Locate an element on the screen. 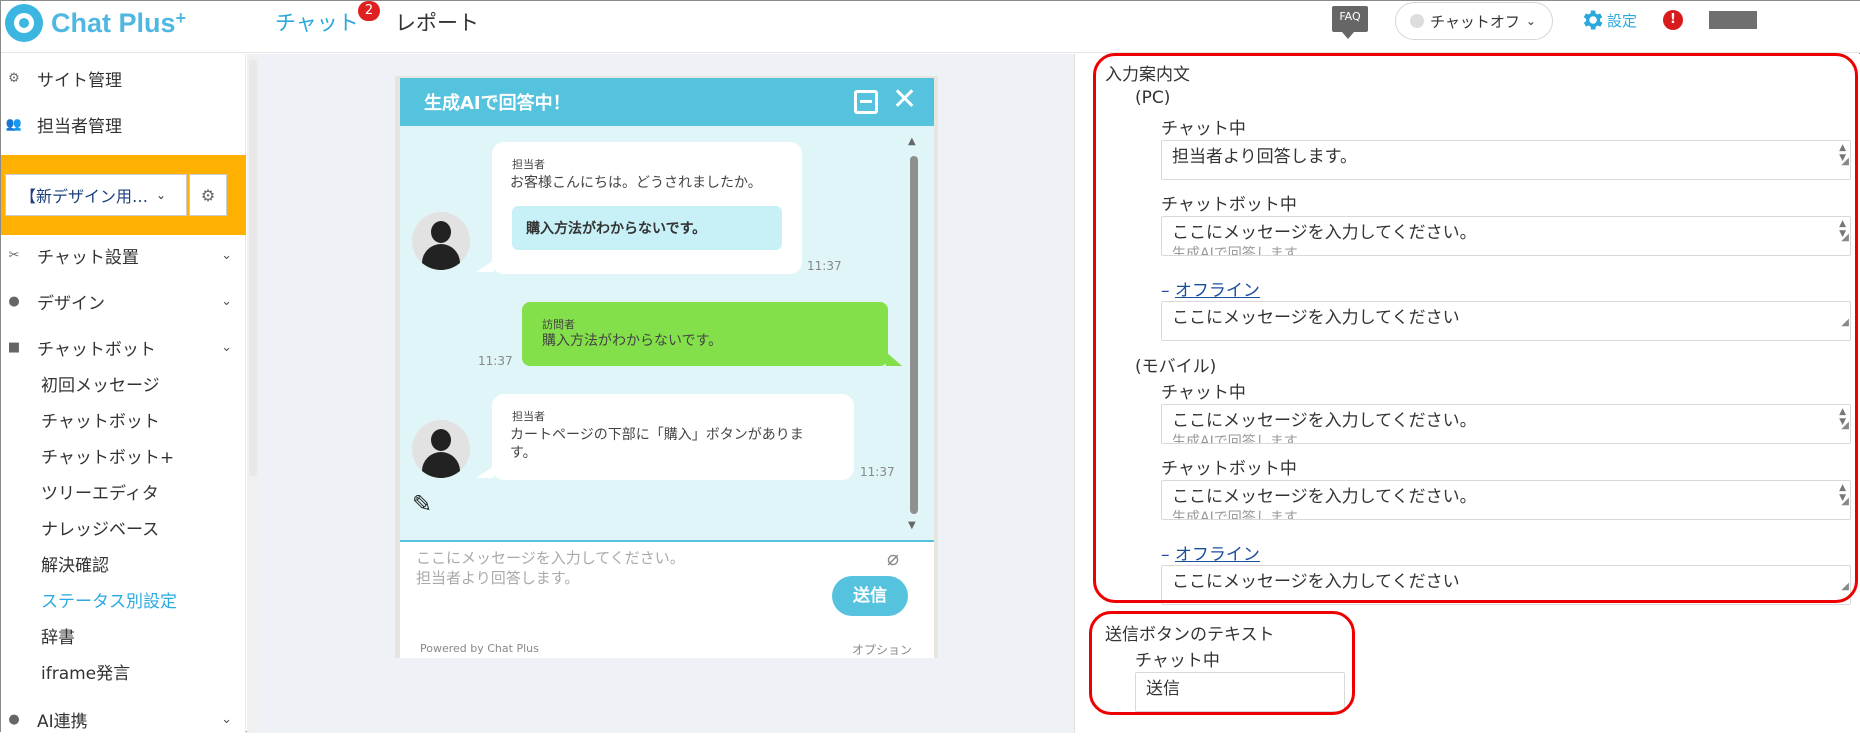 Image resolution: width=1860 pixels, height=737 pixels. close-icon: ✕ is located at coordinates (904, 100).